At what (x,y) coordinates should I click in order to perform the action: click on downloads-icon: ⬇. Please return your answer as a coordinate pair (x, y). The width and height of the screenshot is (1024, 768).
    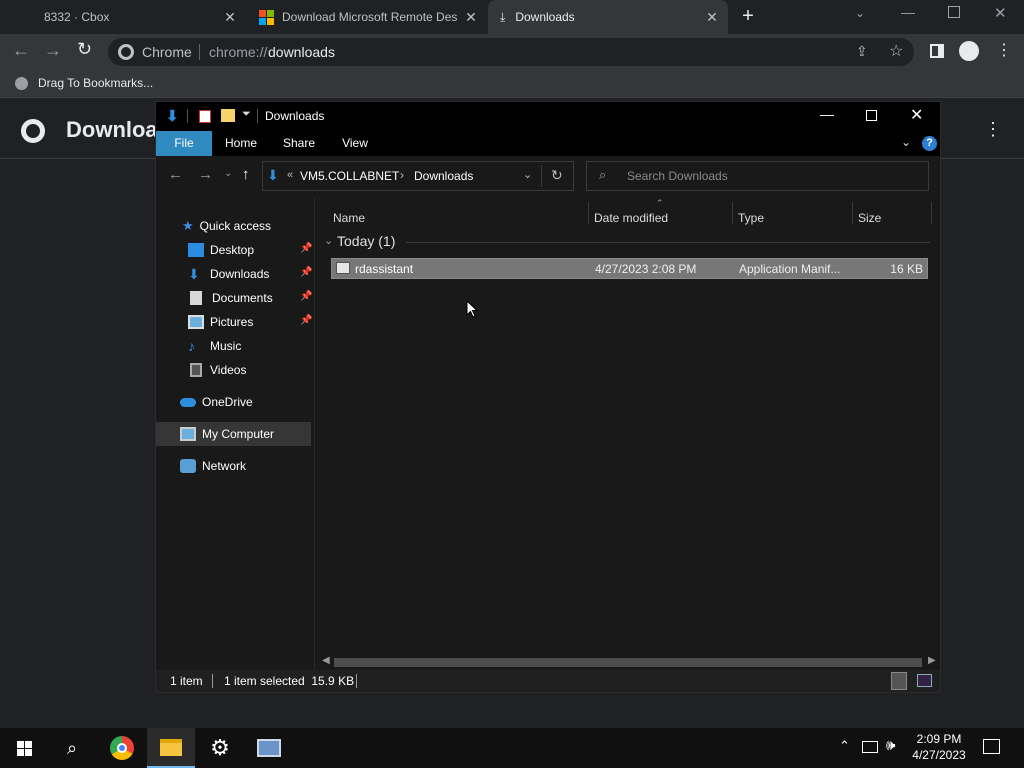
    Looking at the image, I should click on (273, 175).